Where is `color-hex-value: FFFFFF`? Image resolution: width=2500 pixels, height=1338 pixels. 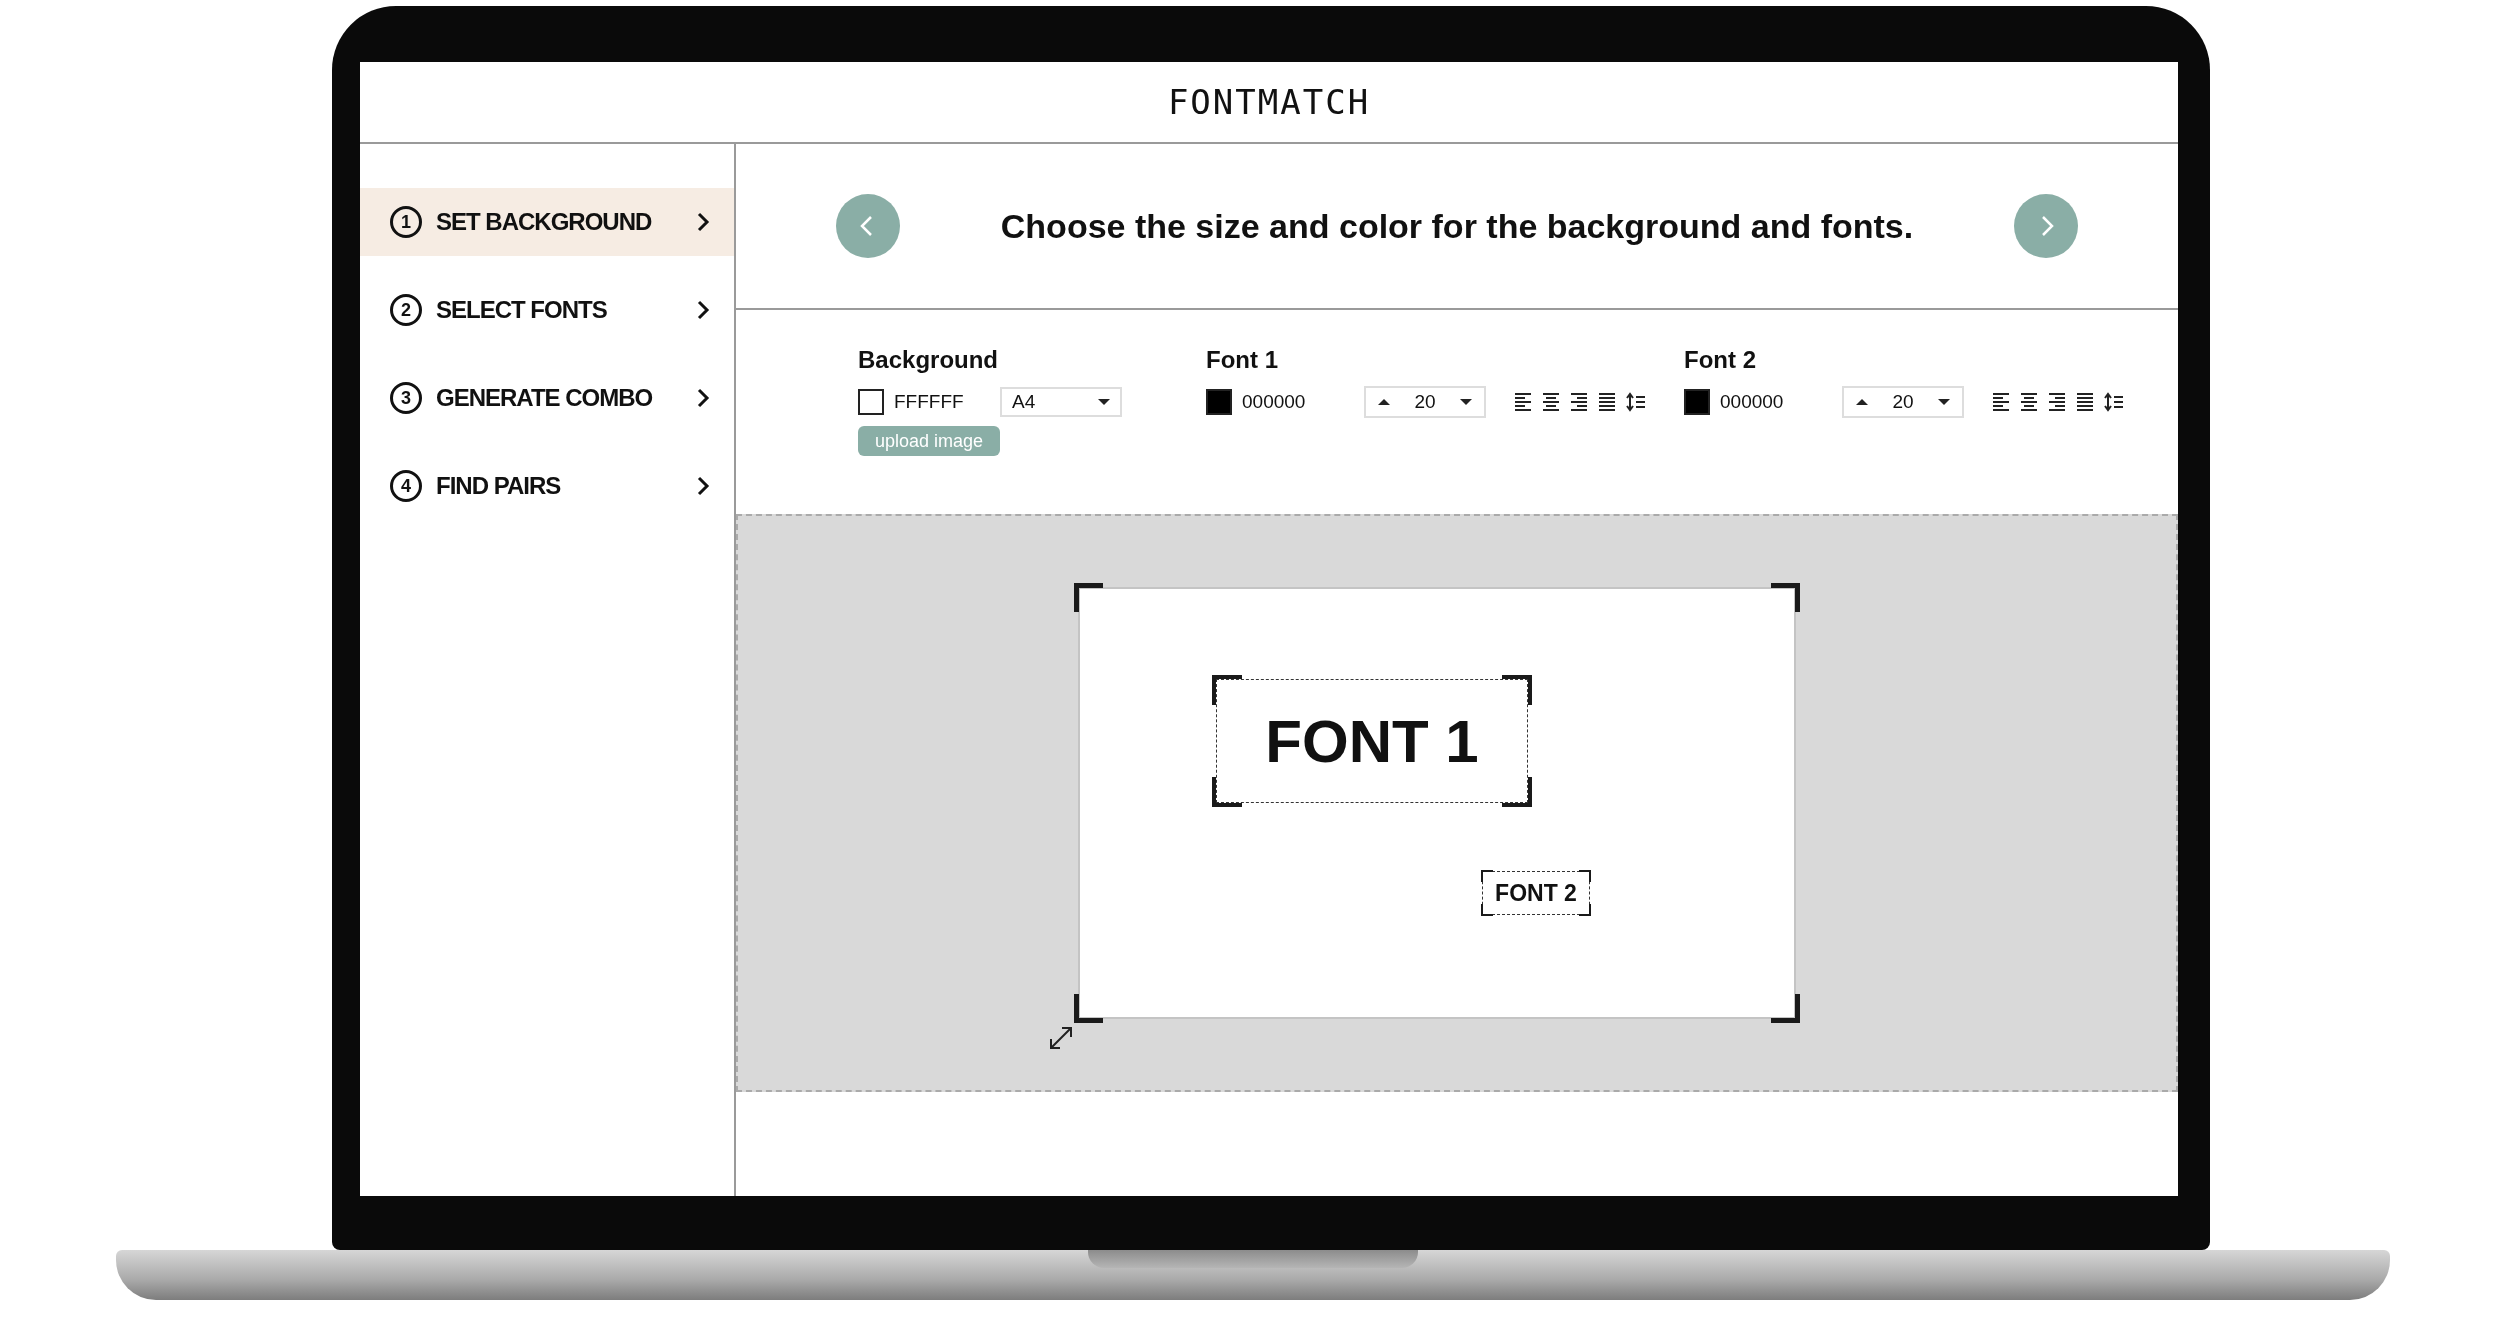
color-hex-value: FFFFFF is located at coordinates (929, 402).